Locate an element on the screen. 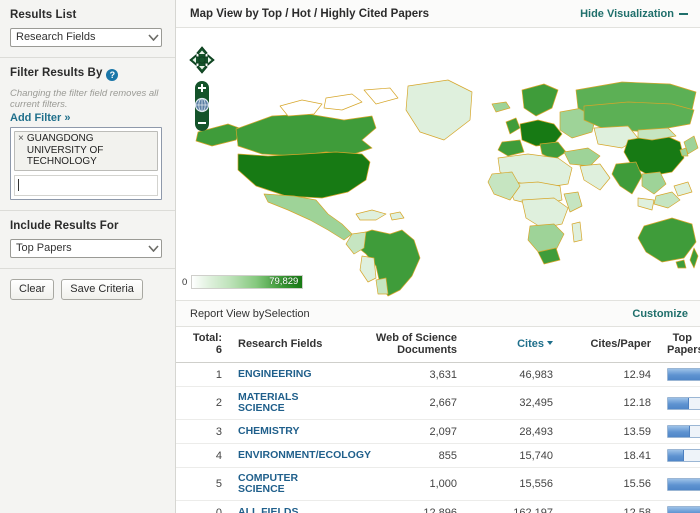  clear-button: Clear is located at coordinates (32, 289).